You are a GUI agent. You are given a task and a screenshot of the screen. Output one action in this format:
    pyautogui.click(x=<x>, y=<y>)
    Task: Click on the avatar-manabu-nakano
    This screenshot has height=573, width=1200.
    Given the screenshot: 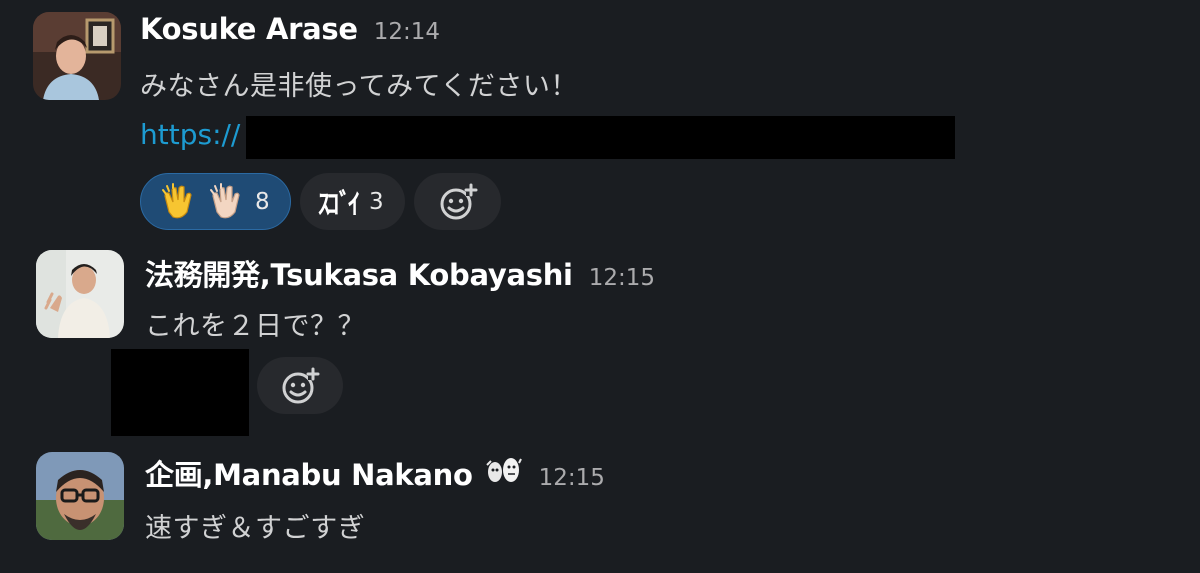 What is the action you would take?
    pyautogui.click(x=80, y=496)
    